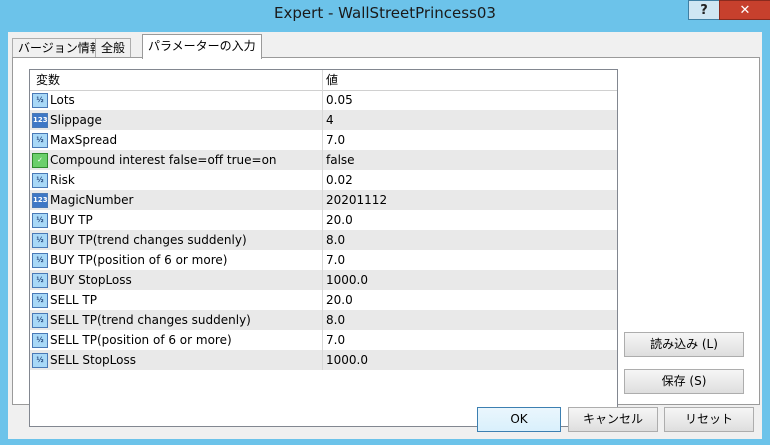  I want to click on title-bar: Expert - WallStreetPrincess03 ? ✕, so click(385, 13).